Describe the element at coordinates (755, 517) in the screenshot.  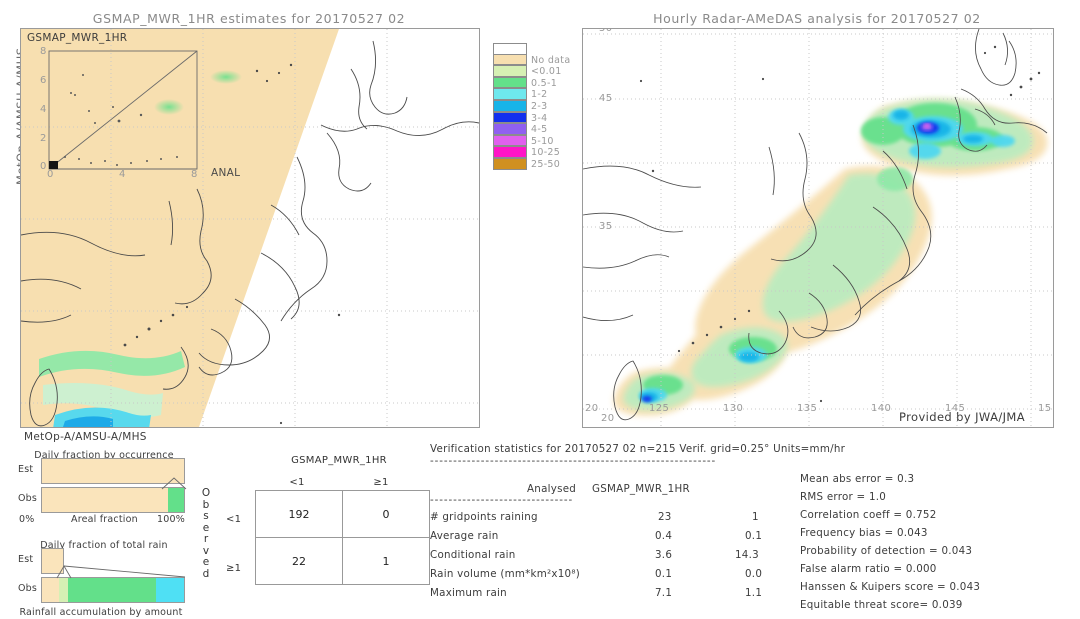
I see `verification-row-estimate: 1` at that location.